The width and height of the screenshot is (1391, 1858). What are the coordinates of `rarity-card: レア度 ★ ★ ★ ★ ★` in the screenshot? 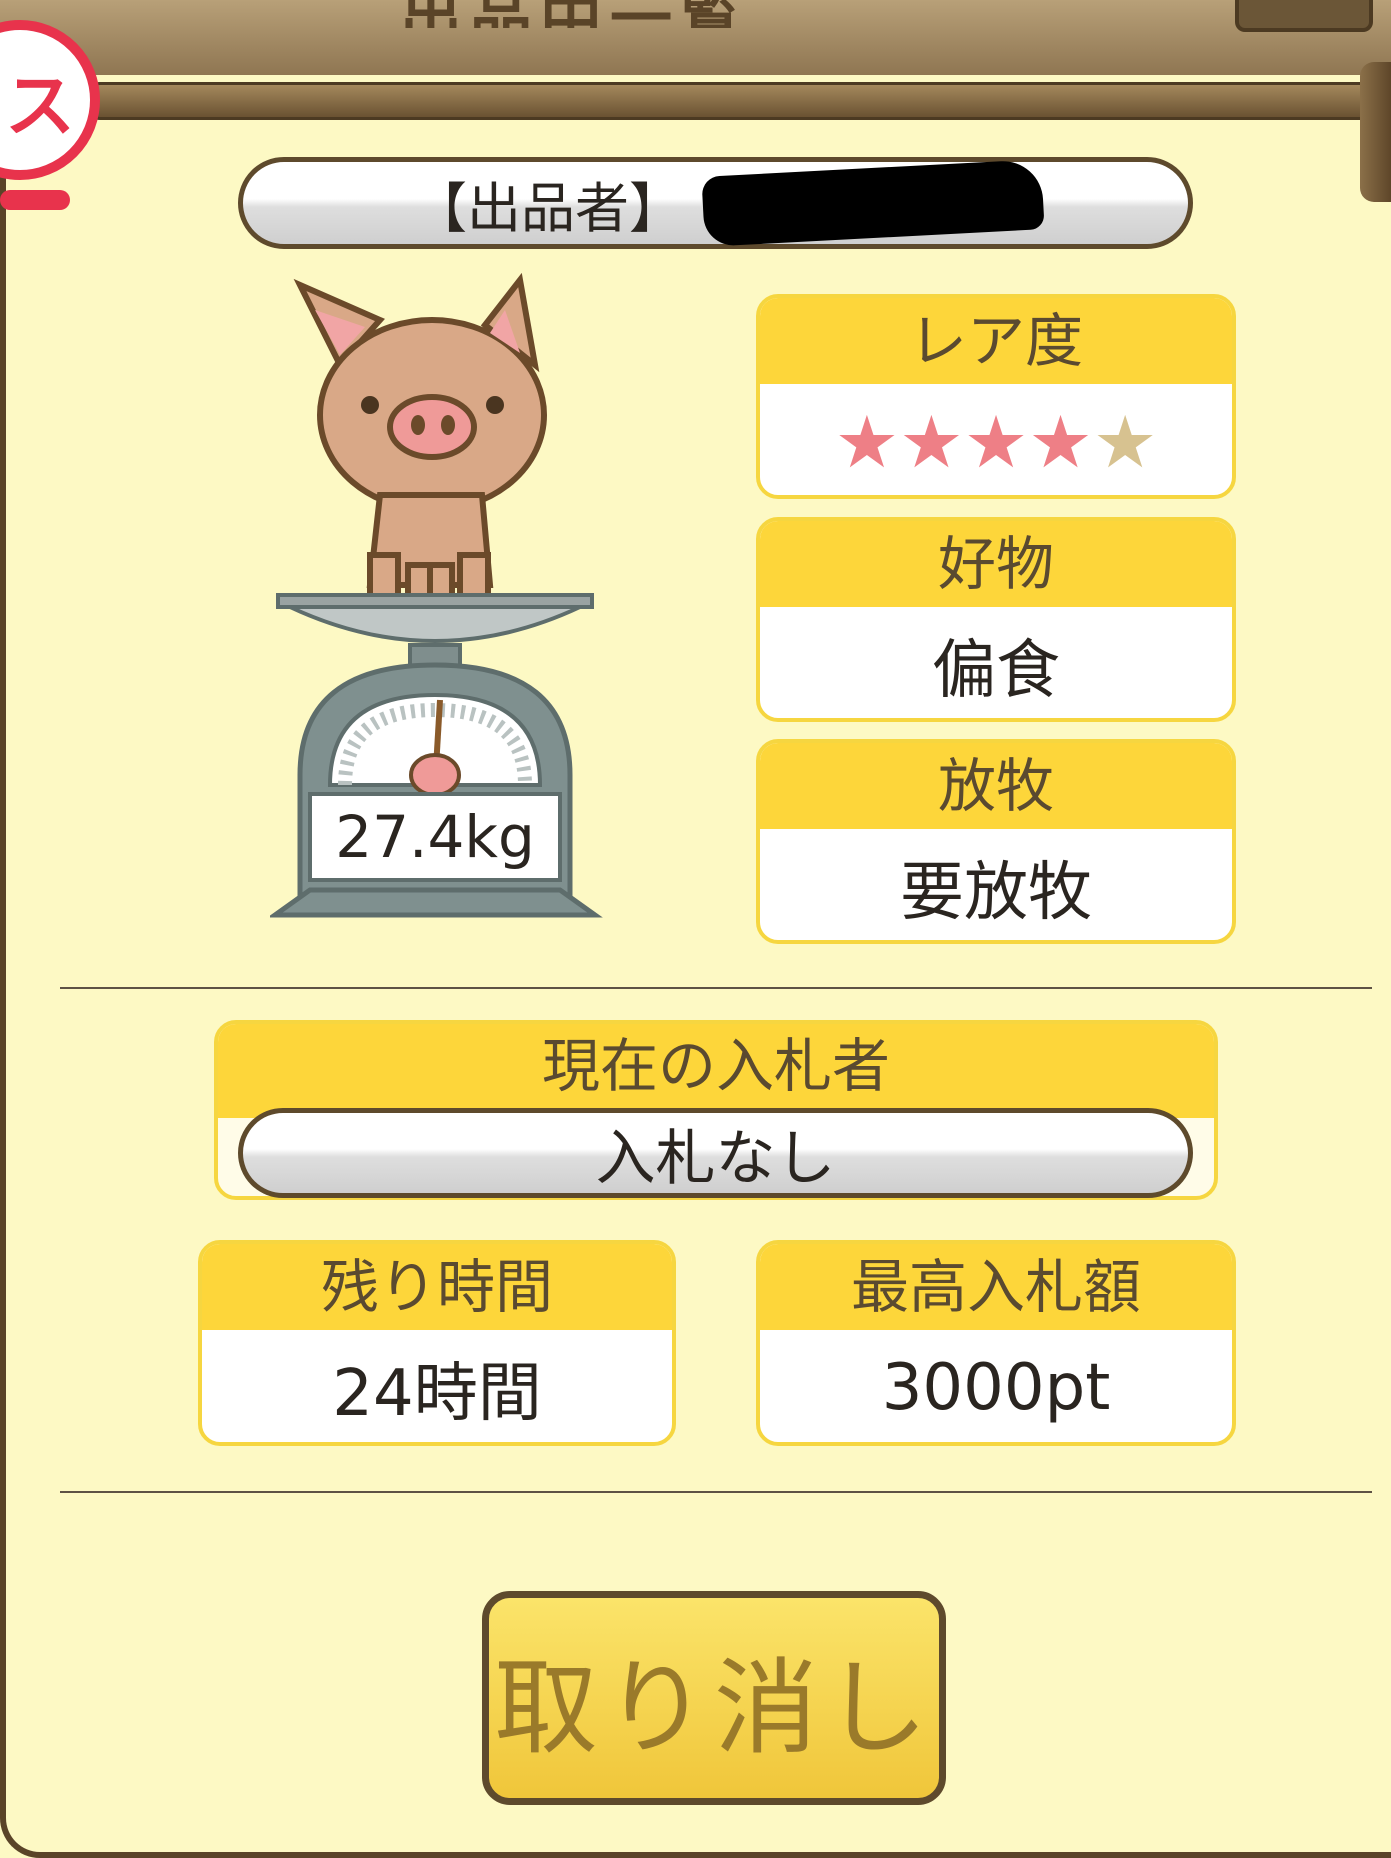 It's located at (996, 396).